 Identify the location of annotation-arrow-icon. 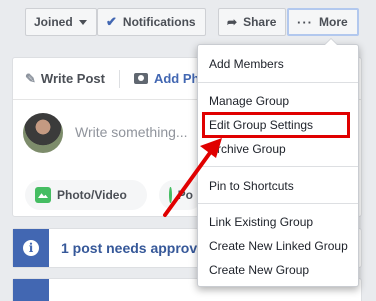
(192, 177).